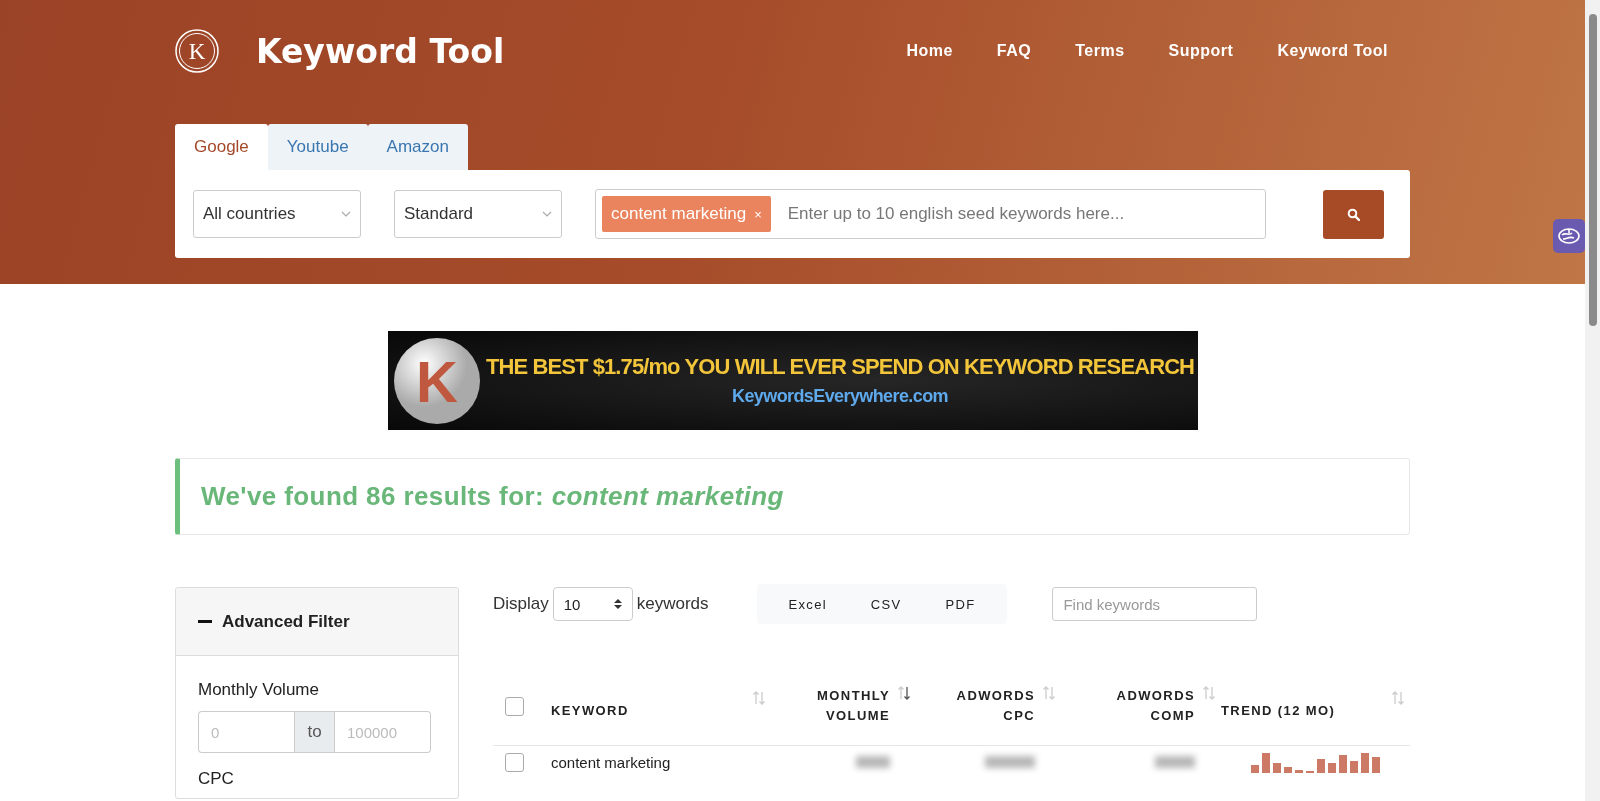 This screenshot has width=1600, height=801. What do you see at coordinates (383, 732) in the screenshot?
I see `max-volume-field: 100000` at bounding box center [383, 732].